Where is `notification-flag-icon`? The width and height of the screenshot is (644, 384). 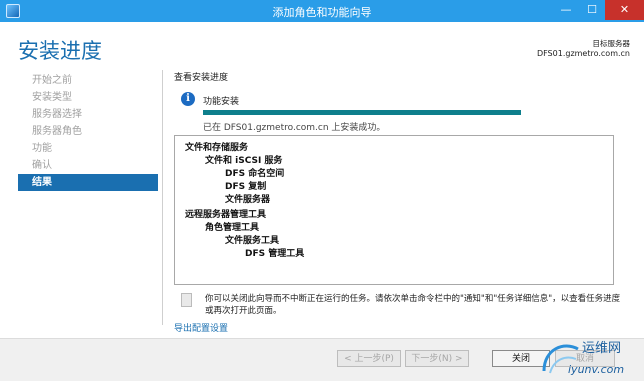
notification-flag-icon is located at coordinates (186, 300).